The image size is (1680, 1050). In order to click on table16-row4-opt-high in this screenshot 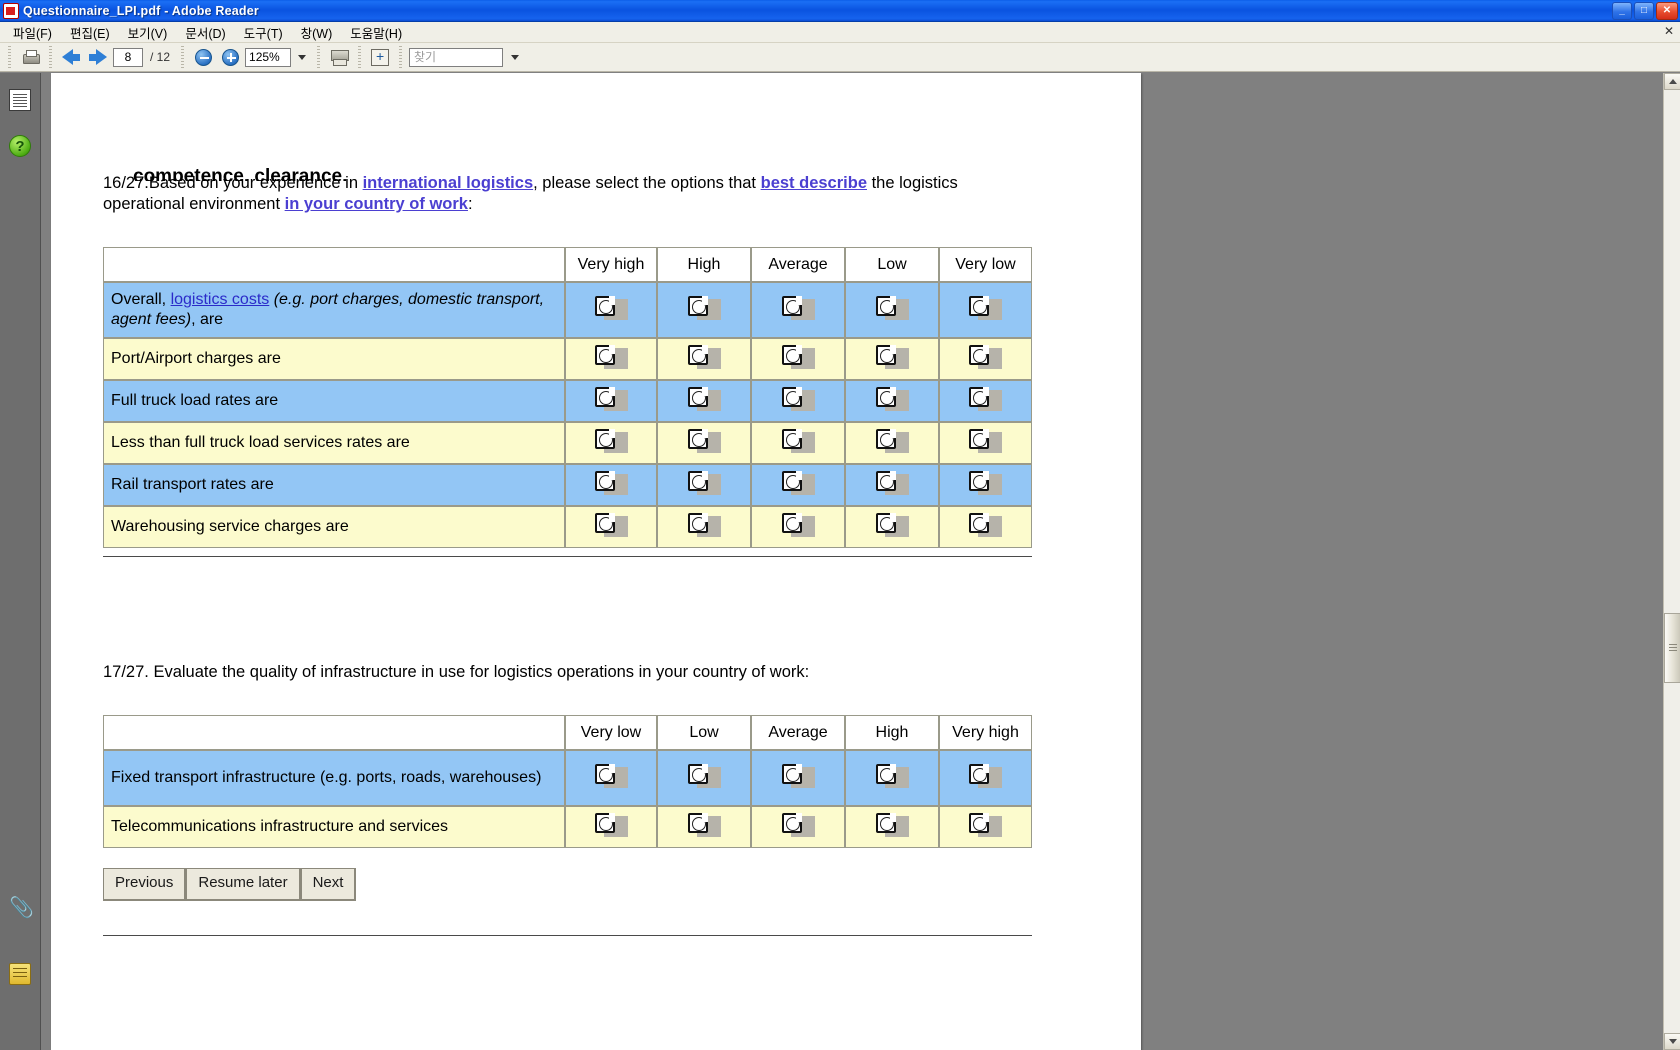, I will do `click(704, 485)`.